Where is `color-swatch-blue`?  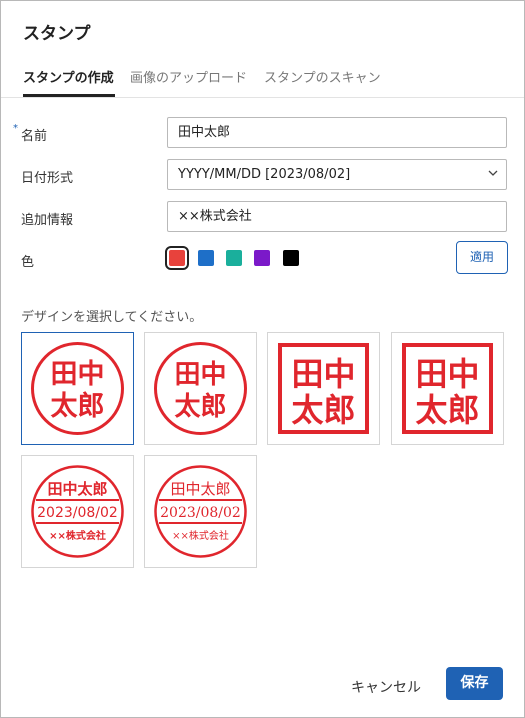 color-swatch-blue is located at coordinates (206, 258).